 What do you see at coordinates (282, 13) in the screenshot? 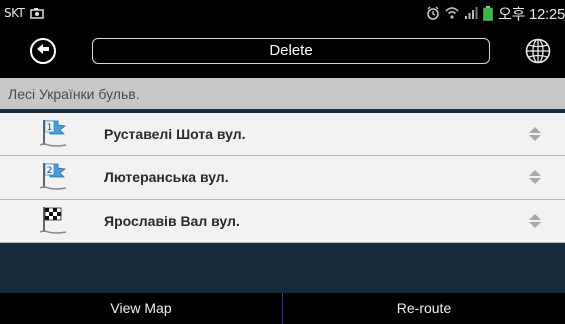
I see `status-bar: SKT 오후 12:25` at bounding box center [282, 13].